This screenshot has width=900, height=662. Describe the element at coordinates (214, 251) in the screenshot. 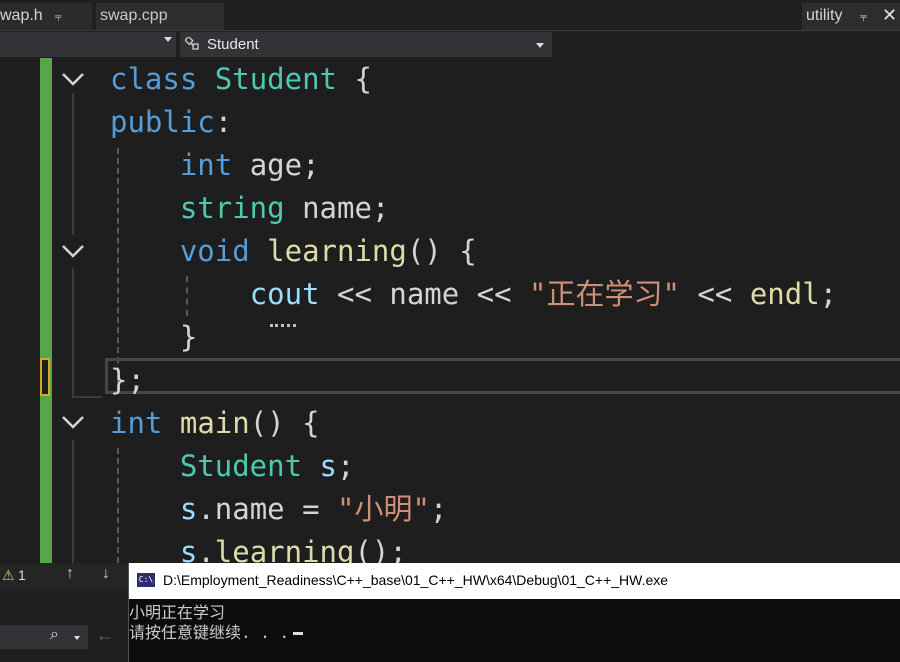

I see `code-token: void` at that location.